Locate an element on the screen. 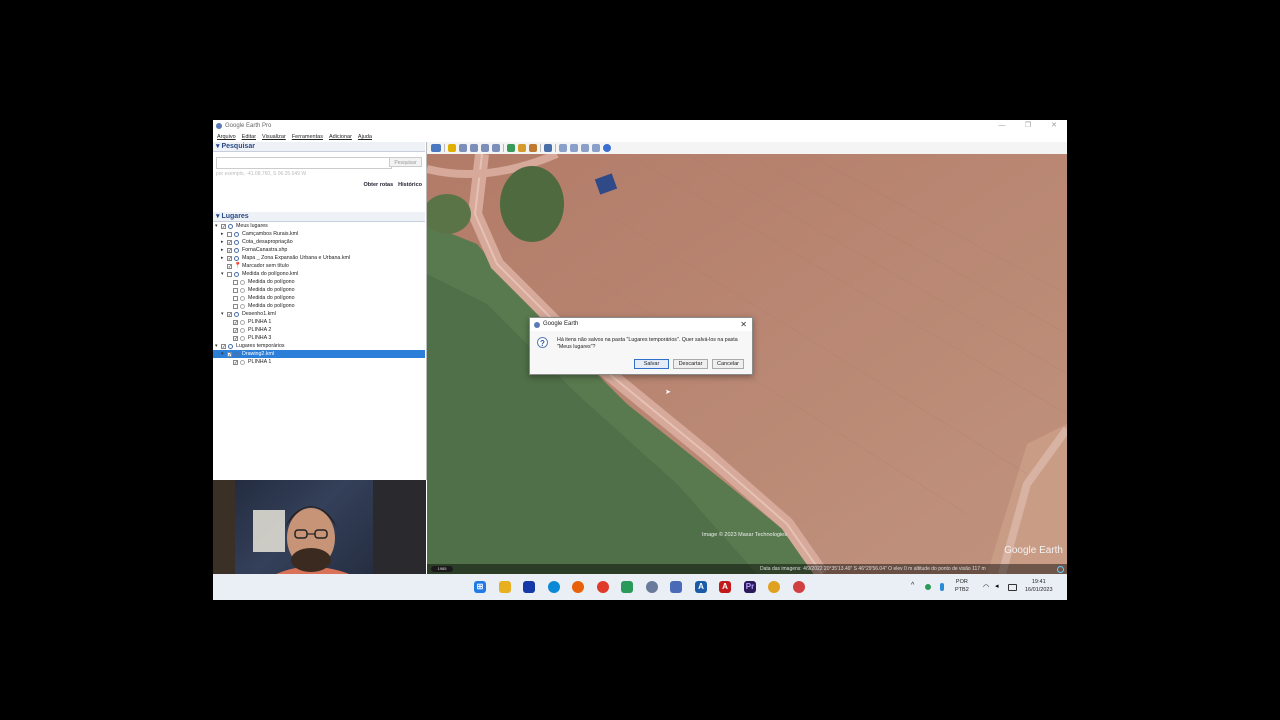 The height and width of the screenshot is (720, 1280). menu-editar: Editar is located at coordinates (249, 137).